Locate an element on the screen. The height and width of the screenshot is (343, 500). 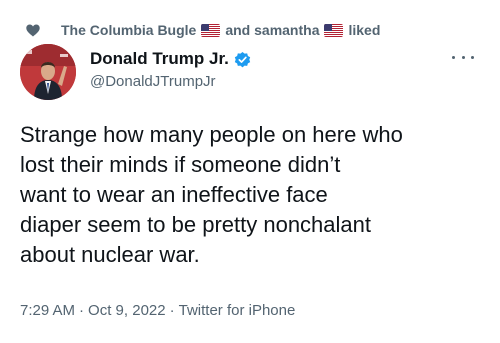
author-handle: @DonaldJTrumpJr is located at coordinates (171, 81).